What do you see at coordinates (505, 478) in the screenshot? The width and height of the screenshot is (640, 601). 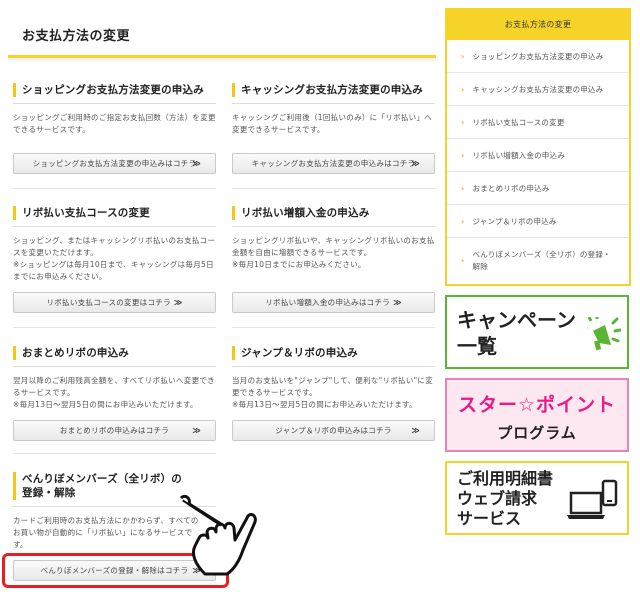 I see `banner-line: ご利用明細書` at bounding box center [505, 478].